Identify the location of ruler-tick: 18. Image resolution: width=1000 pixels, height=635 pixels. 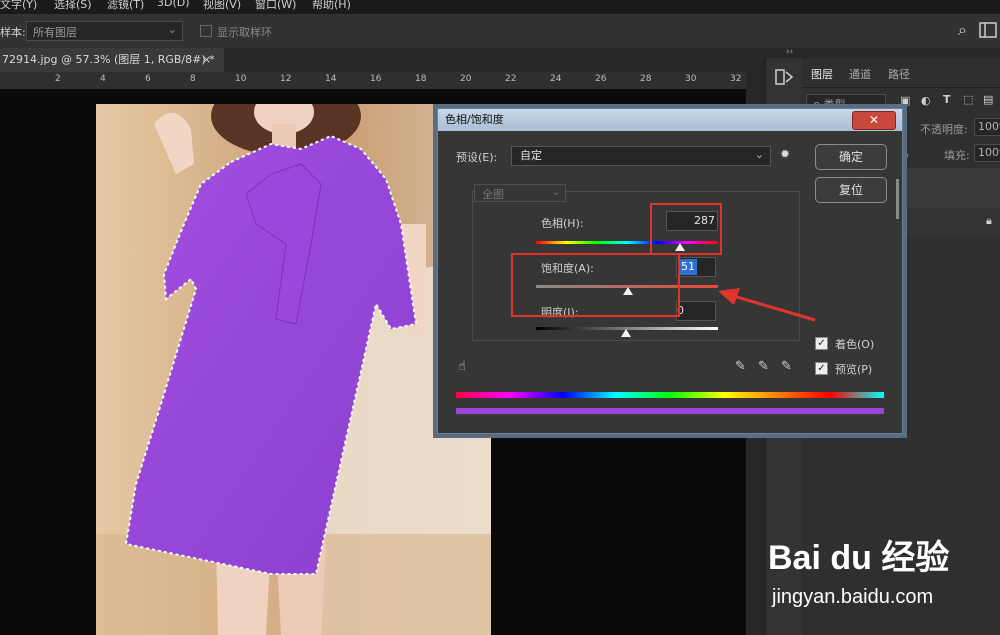
(421, 79).